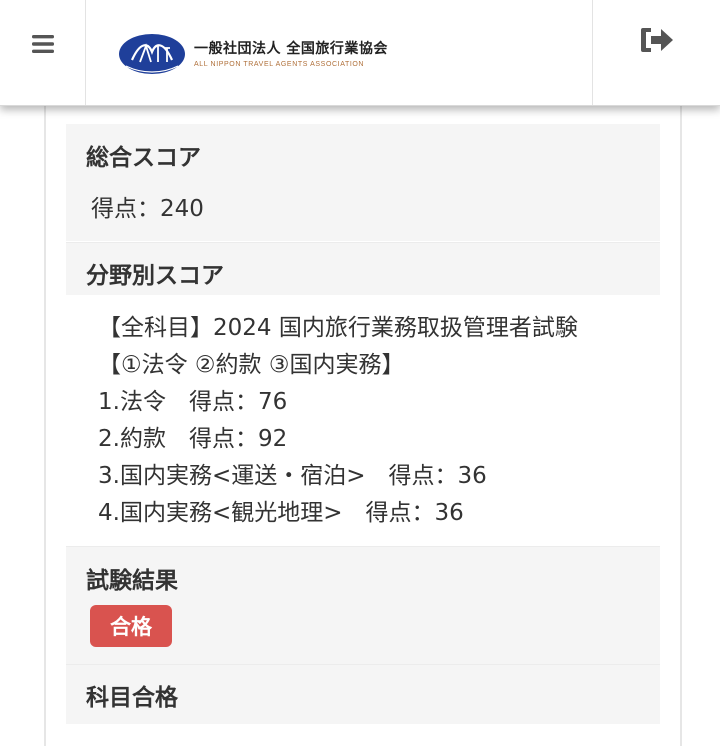 The height and width of the screenshot is (746, 720). Describe the element at coordinates (291, 49) in the screenshot. I see `logo-title: 一般社団法人 全国旅行業協会` at that location.